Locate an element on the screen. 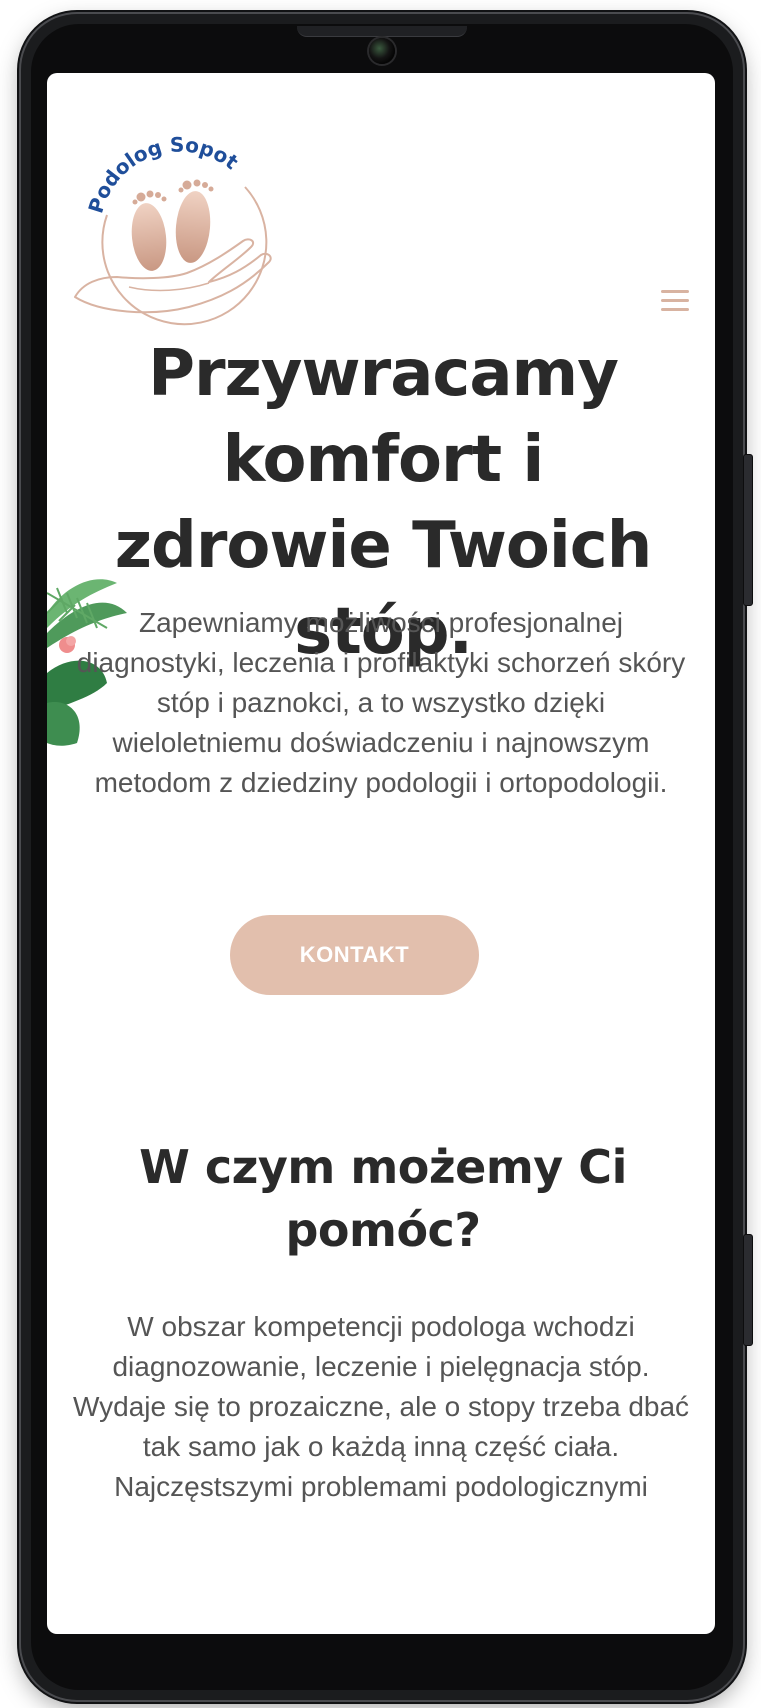  volume-button is located at coordinates (748, 530).